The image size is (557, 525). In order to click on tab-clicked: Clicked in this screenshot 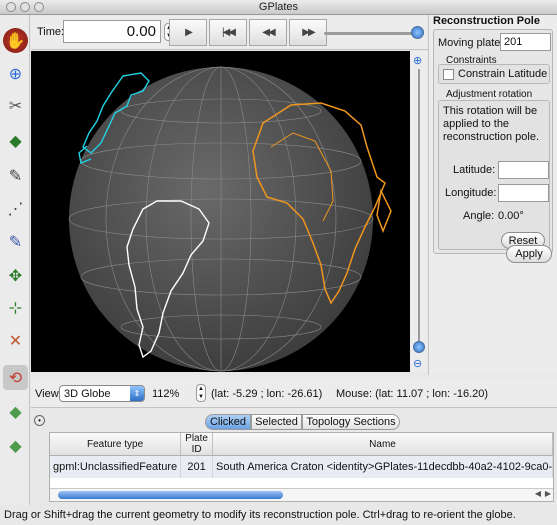, I will do `click(228, 422)`.